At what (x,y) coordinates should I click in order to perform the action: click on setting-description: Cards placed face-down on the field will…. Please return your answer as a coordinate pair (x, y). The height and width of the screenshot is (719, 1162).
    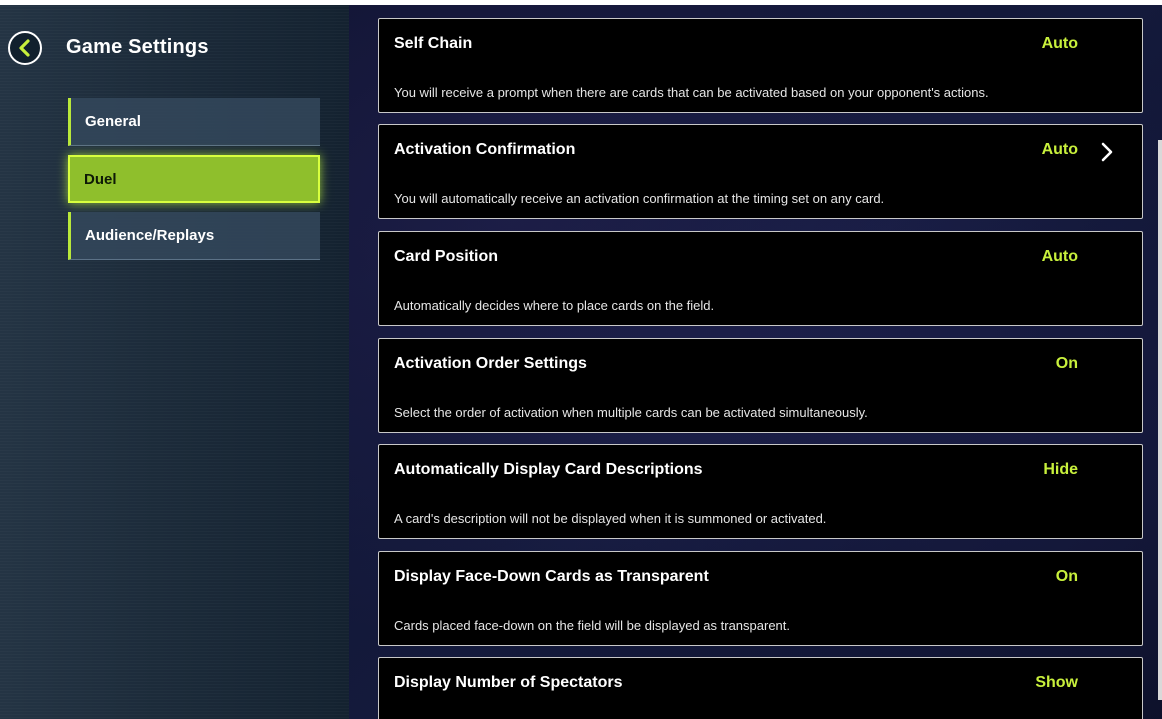
    Looking at the image, I should click on (592, 625).